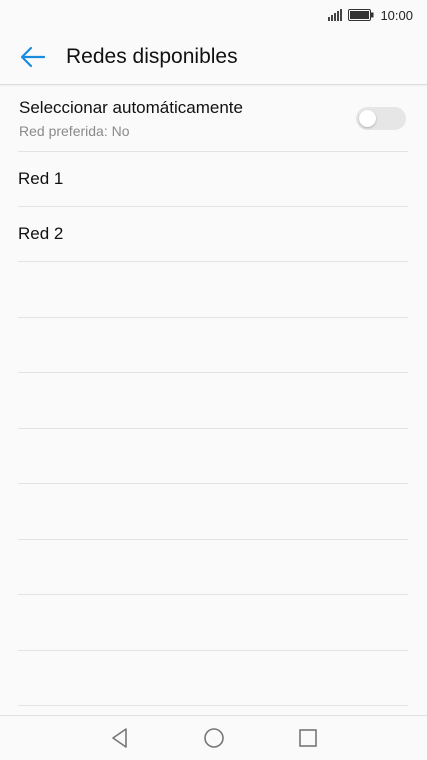 The height and width of the screenshot is (760, 427). I want to click on back-button, so click(33, 57).